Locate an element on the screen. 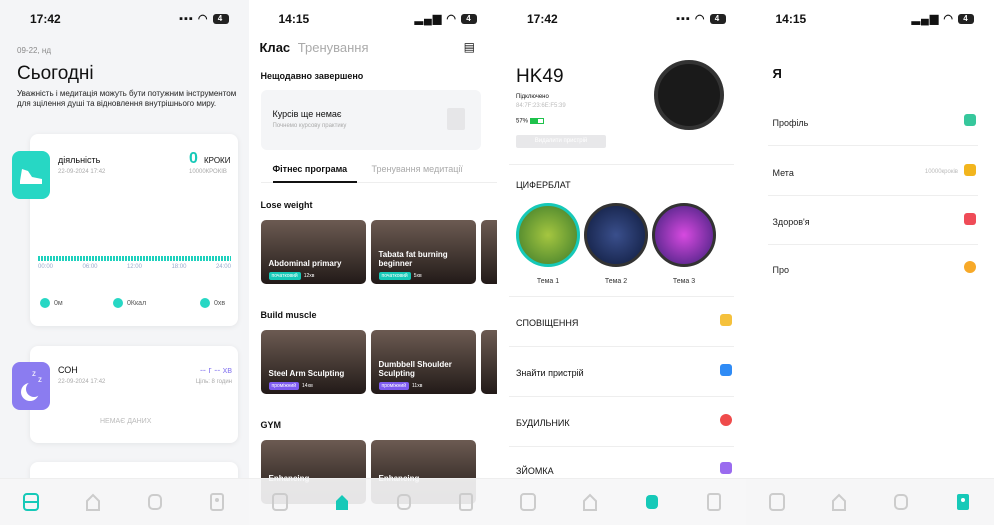  activity-time-ticks: 00:00 06:00 12:00 18:00 24:00 is located at coordinates (134, 267).